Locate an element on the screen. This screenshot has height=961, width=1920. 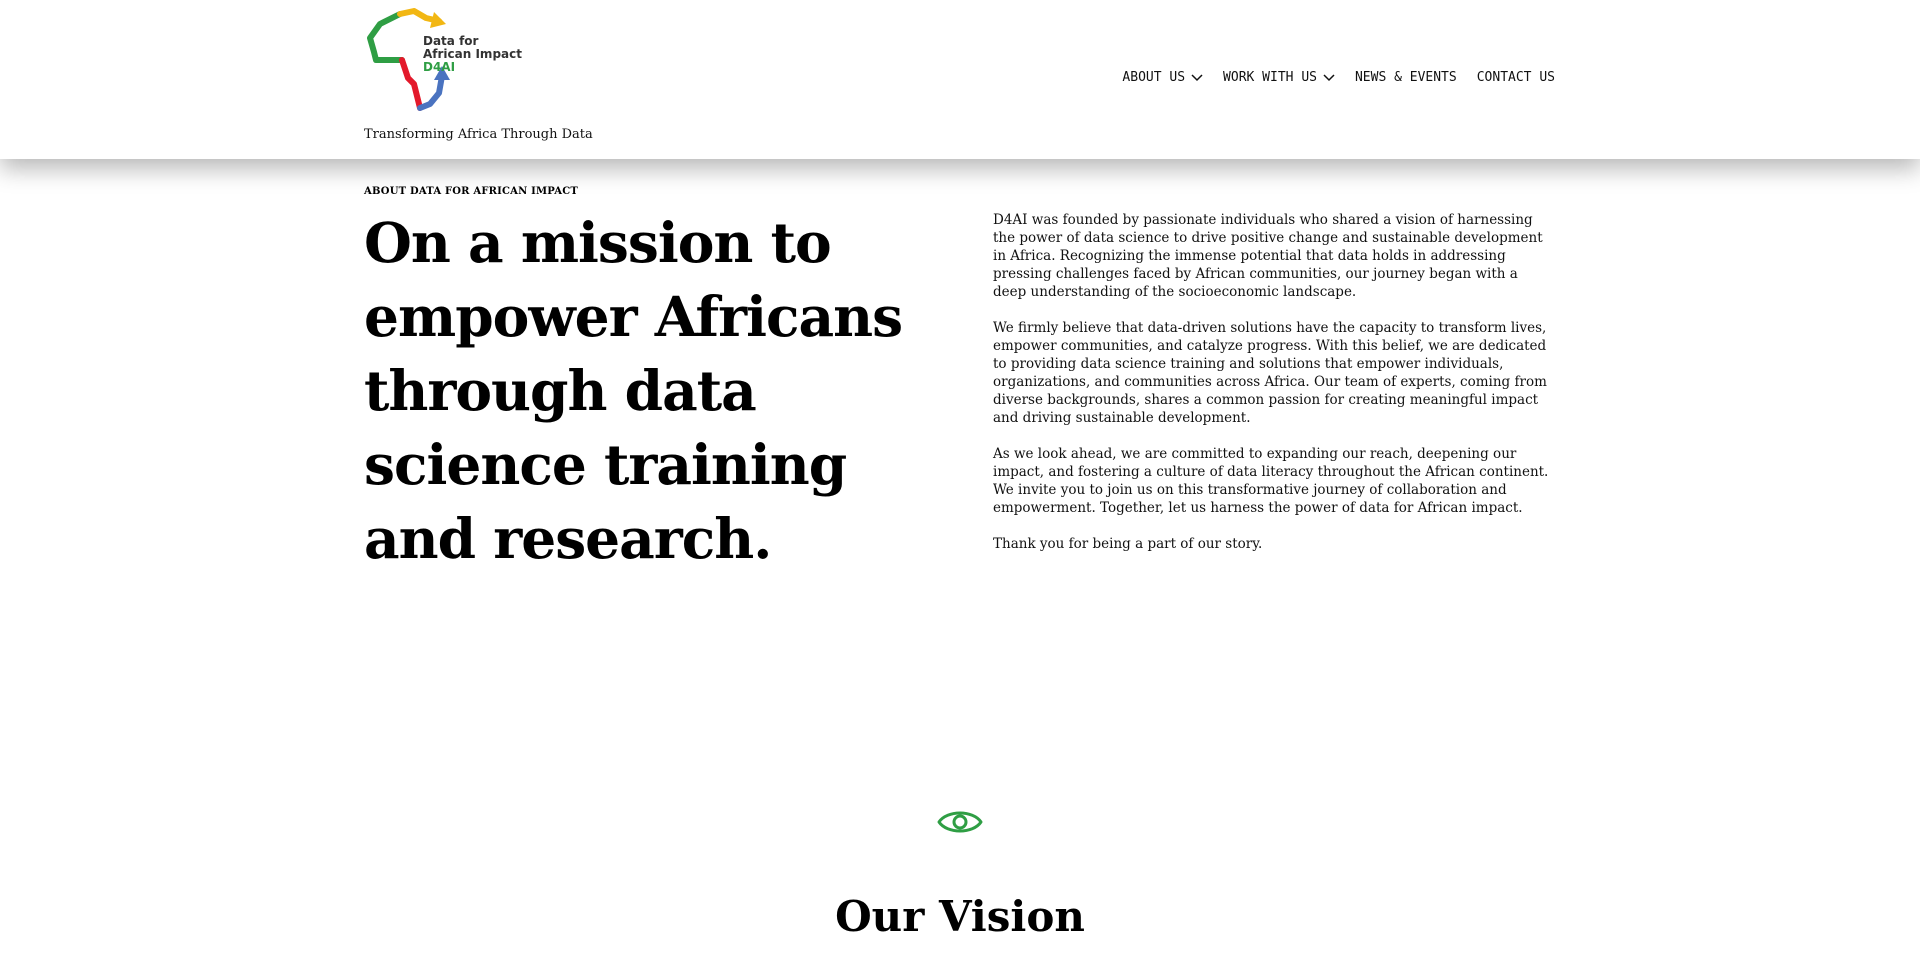
eye-icon is located at coordinates (960, 822).